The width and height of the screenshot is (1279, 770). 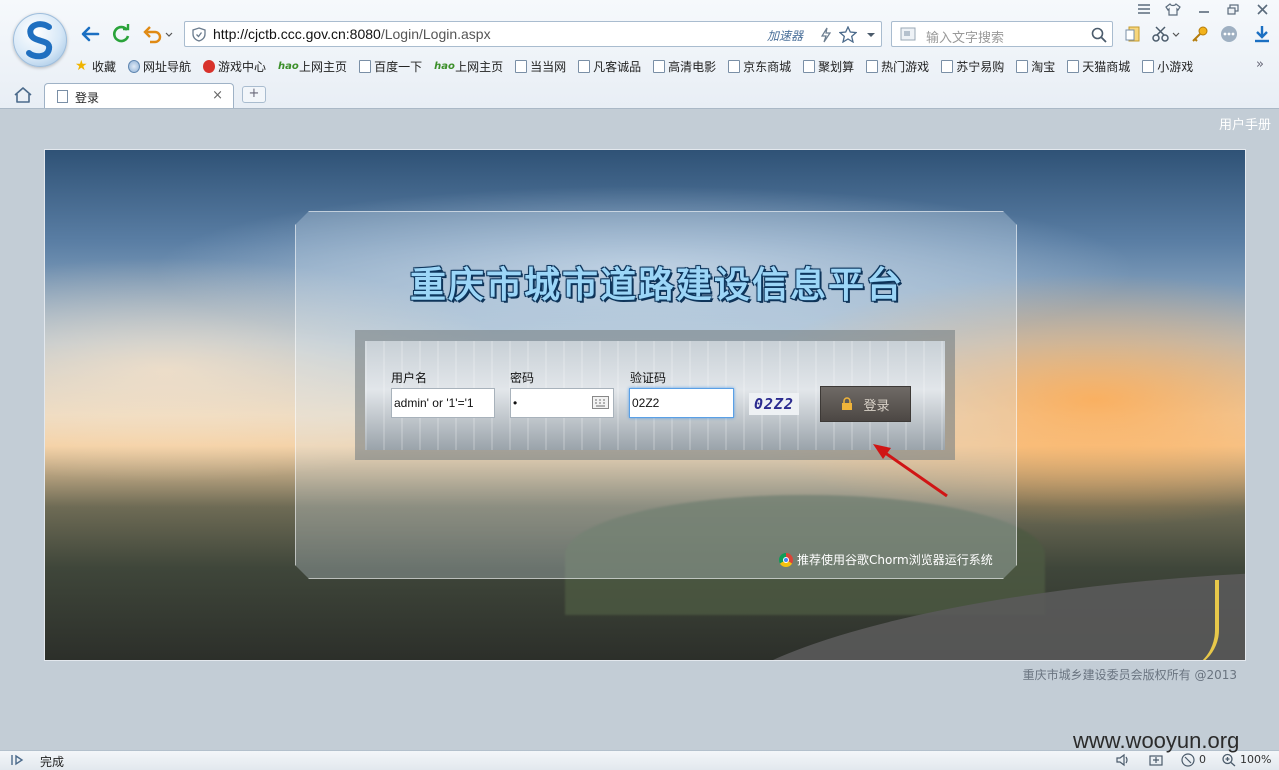 I want to click on scissors-icon, so click(x=1166, y=34).